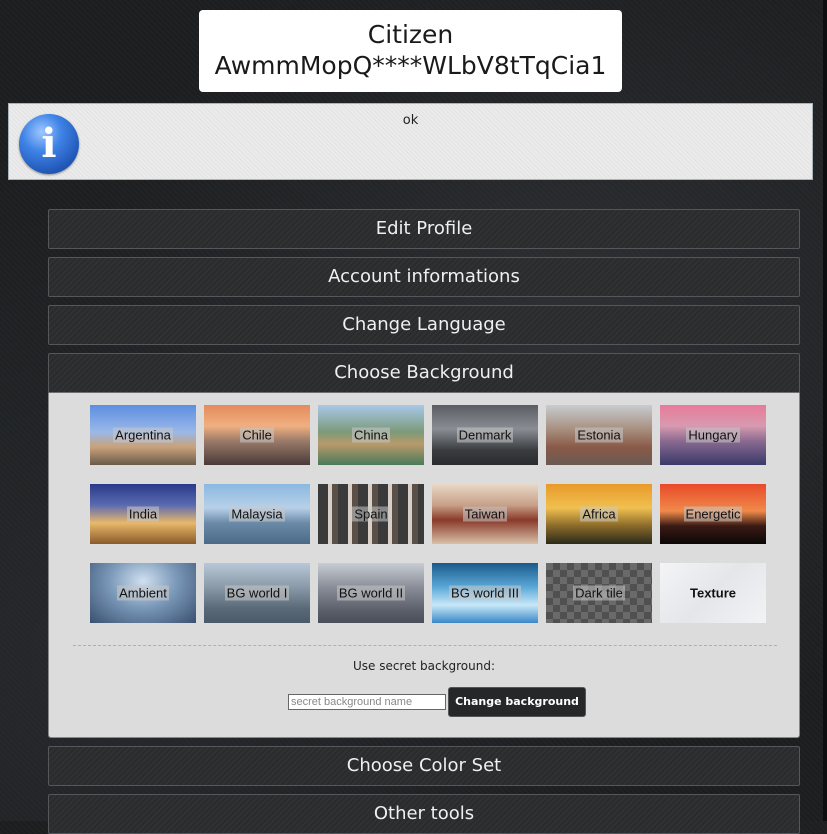 The width and height of the screenshot is (827, 834). Describe the element at coordinates (424, 373) in the screenshot. I see `section-choose-background: Choose Background` at that location.